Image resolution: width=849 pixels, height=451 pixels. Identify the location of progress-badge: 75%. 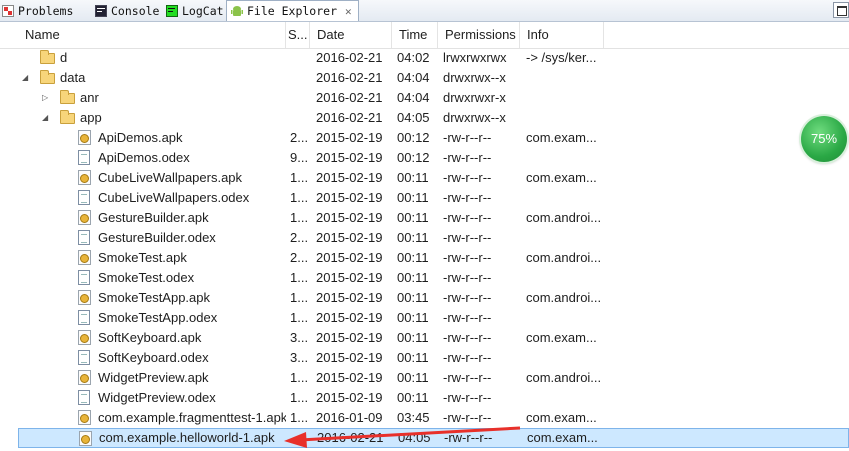
(824, 139).